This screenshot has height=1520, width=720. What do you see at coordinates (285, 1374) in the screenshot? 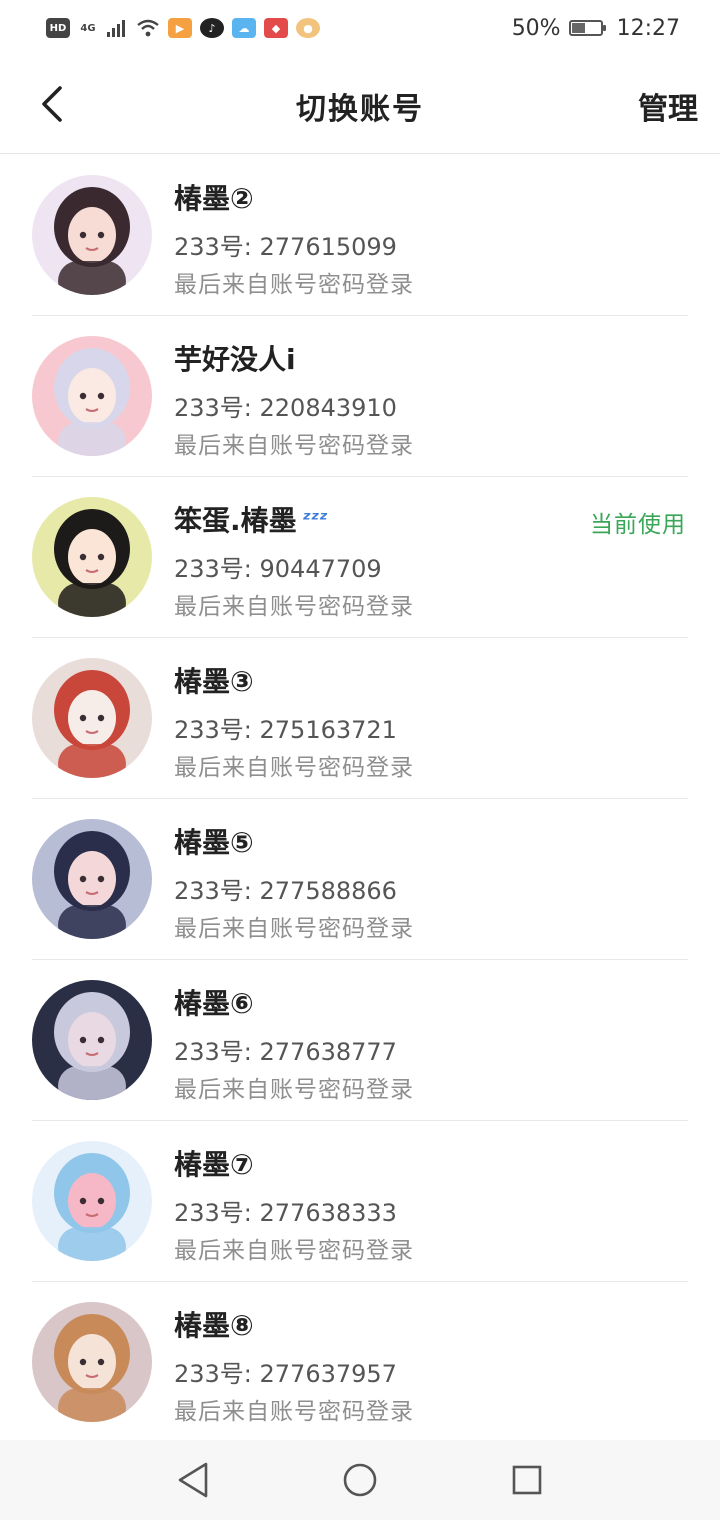
I see `account-id: 233号: 277637957` at bounding box center [285, 1374].